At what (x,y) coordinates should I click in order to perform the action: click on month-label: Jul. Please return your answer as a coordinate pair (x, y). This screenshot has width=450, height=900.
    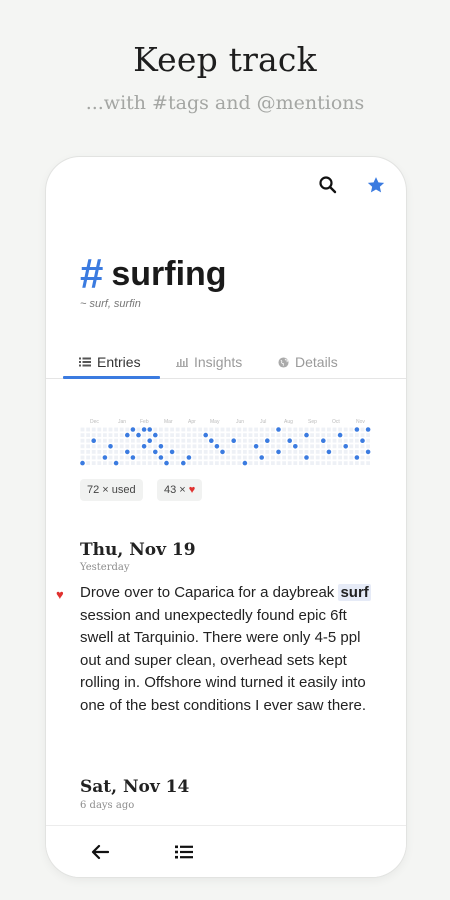
    Looking at the image, I should click on (263, 422).